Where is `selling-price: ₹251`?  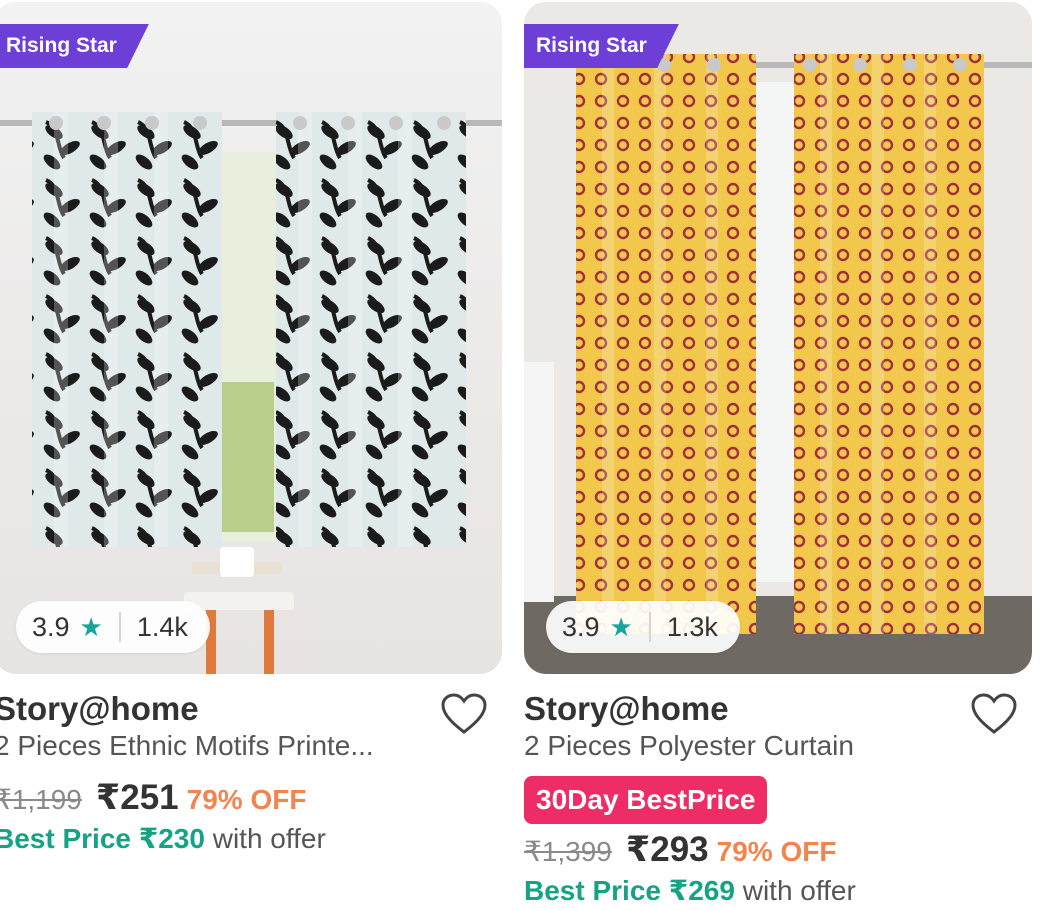
selling-price: ₹251 is located at coordinates (137, 797).